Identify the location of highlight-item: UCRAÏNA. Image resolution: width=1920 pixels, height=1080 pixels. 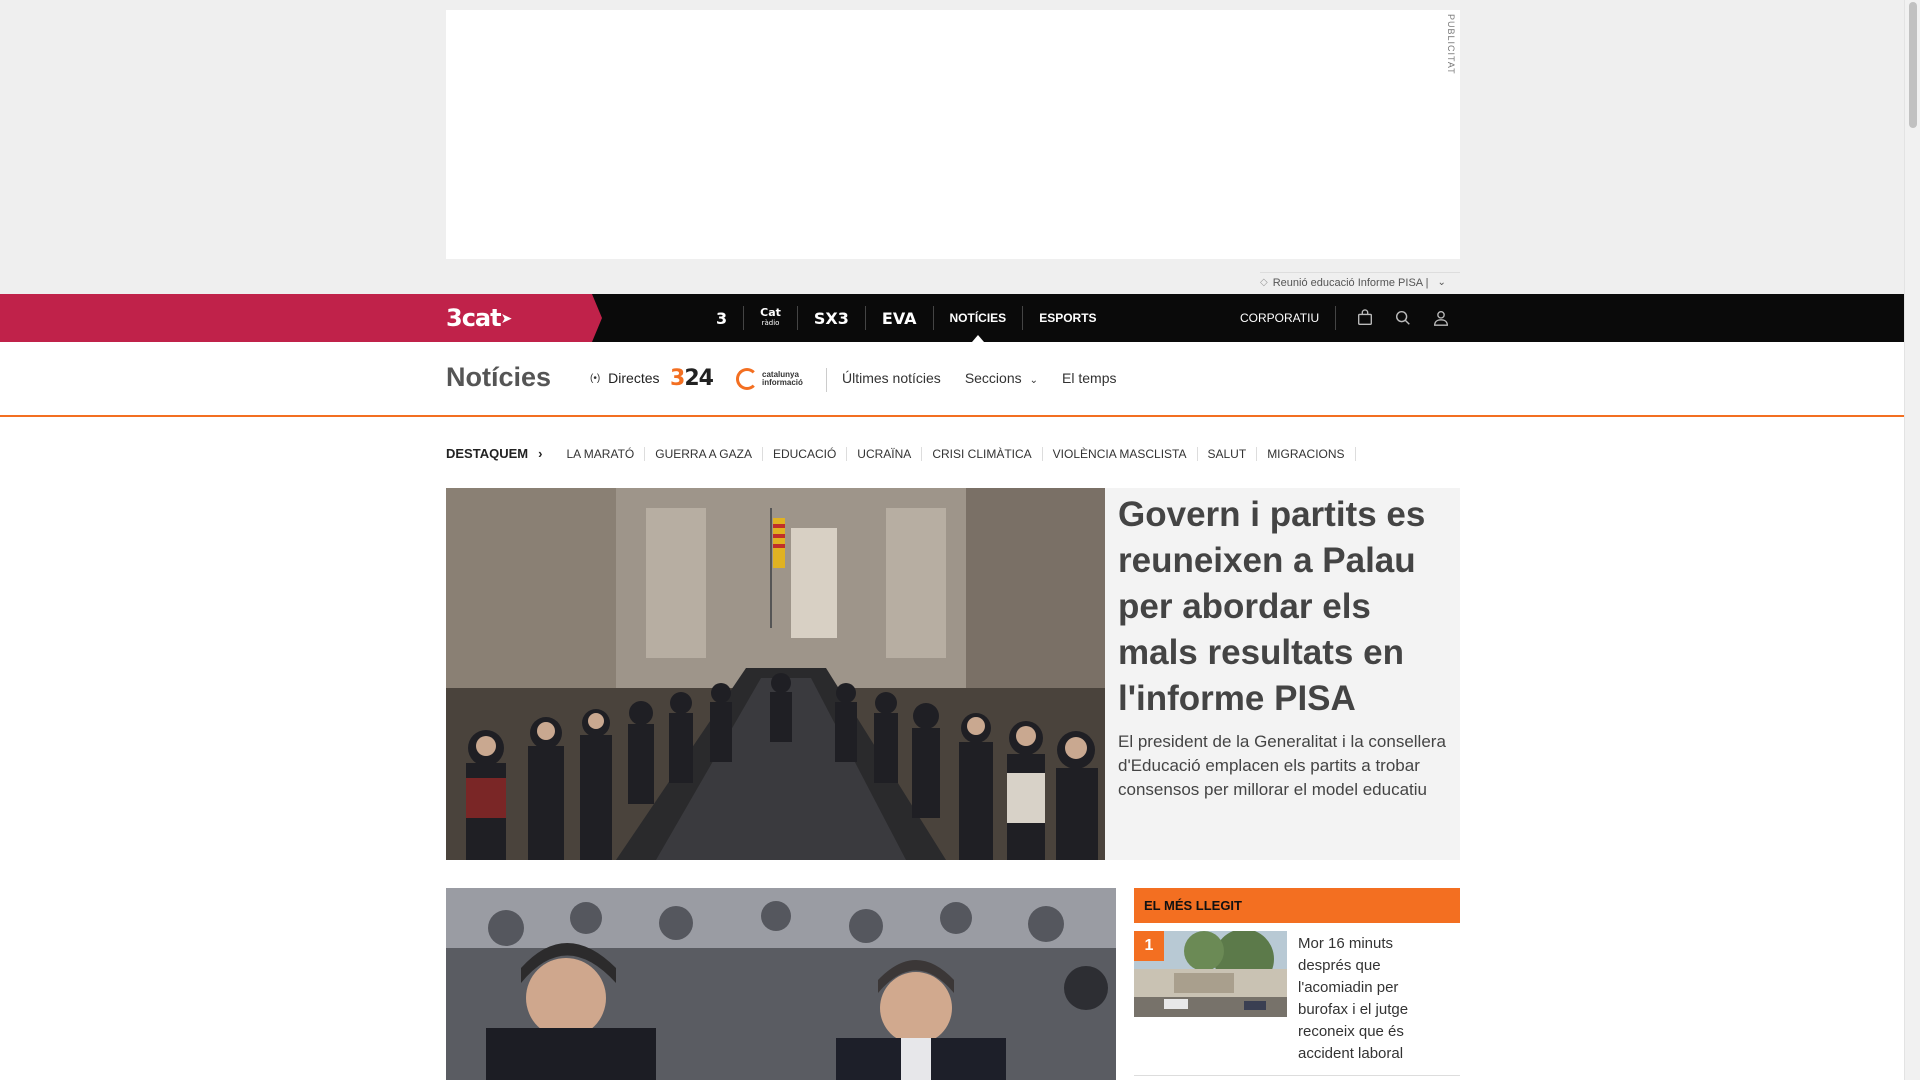
(885, 453).